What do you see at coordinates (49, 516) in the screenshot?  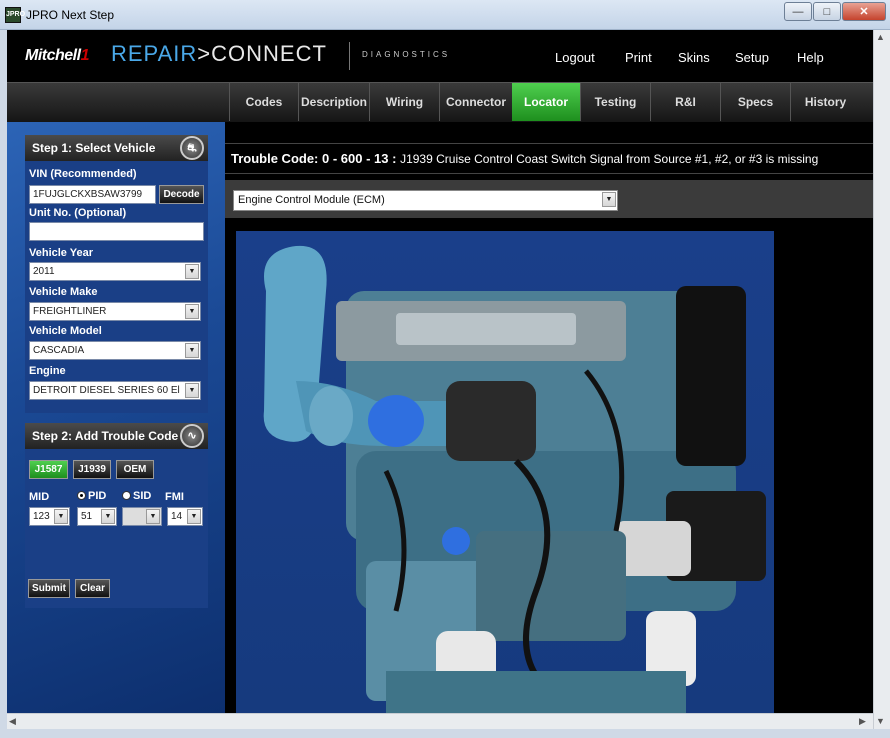 I see `mid-select: 123 ▼` at bounding box center [49, 516].